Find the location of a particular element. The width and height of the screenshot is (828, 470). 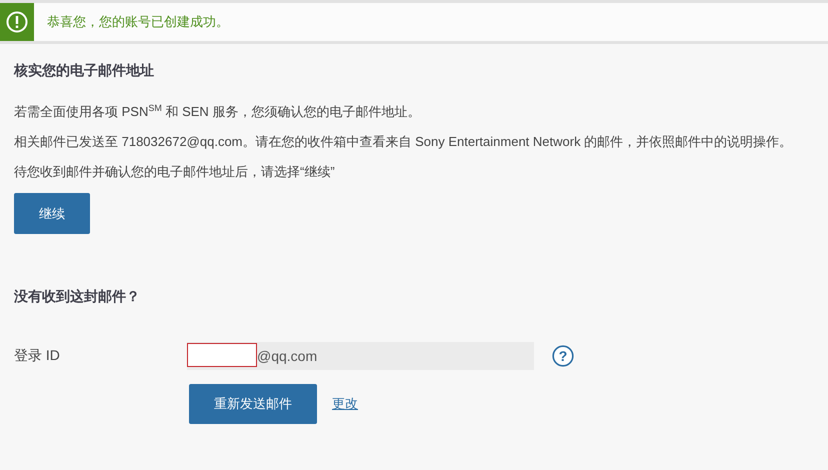

section-heading: 核实您的电子邮件地址 is located at coordinates (84, 70).